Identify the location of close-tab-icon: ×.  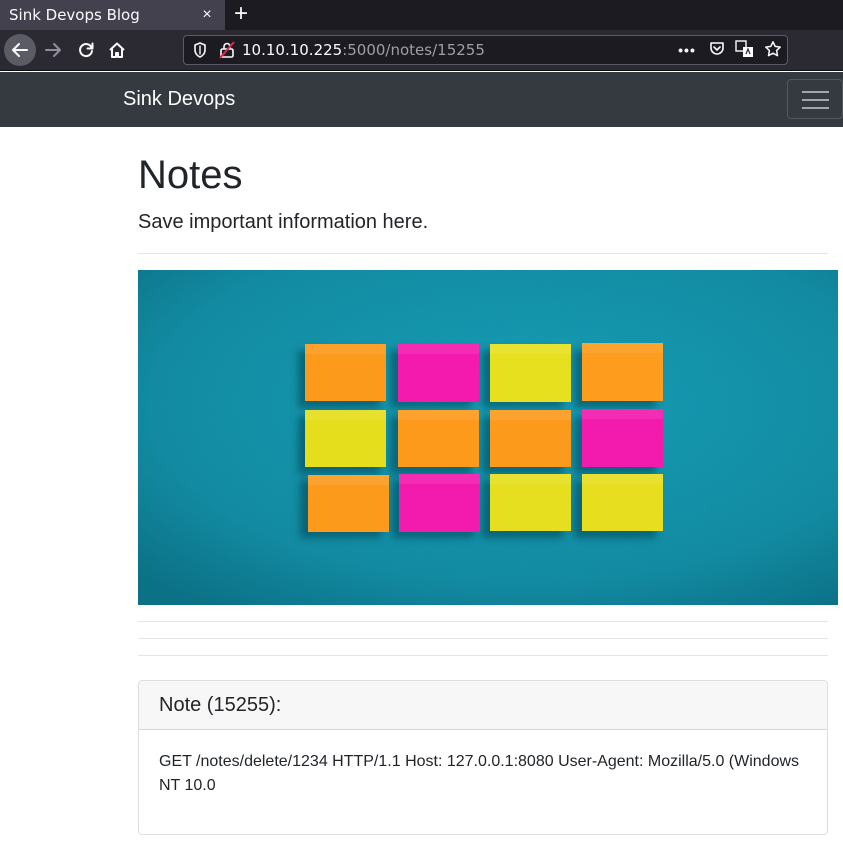
(207, 15).